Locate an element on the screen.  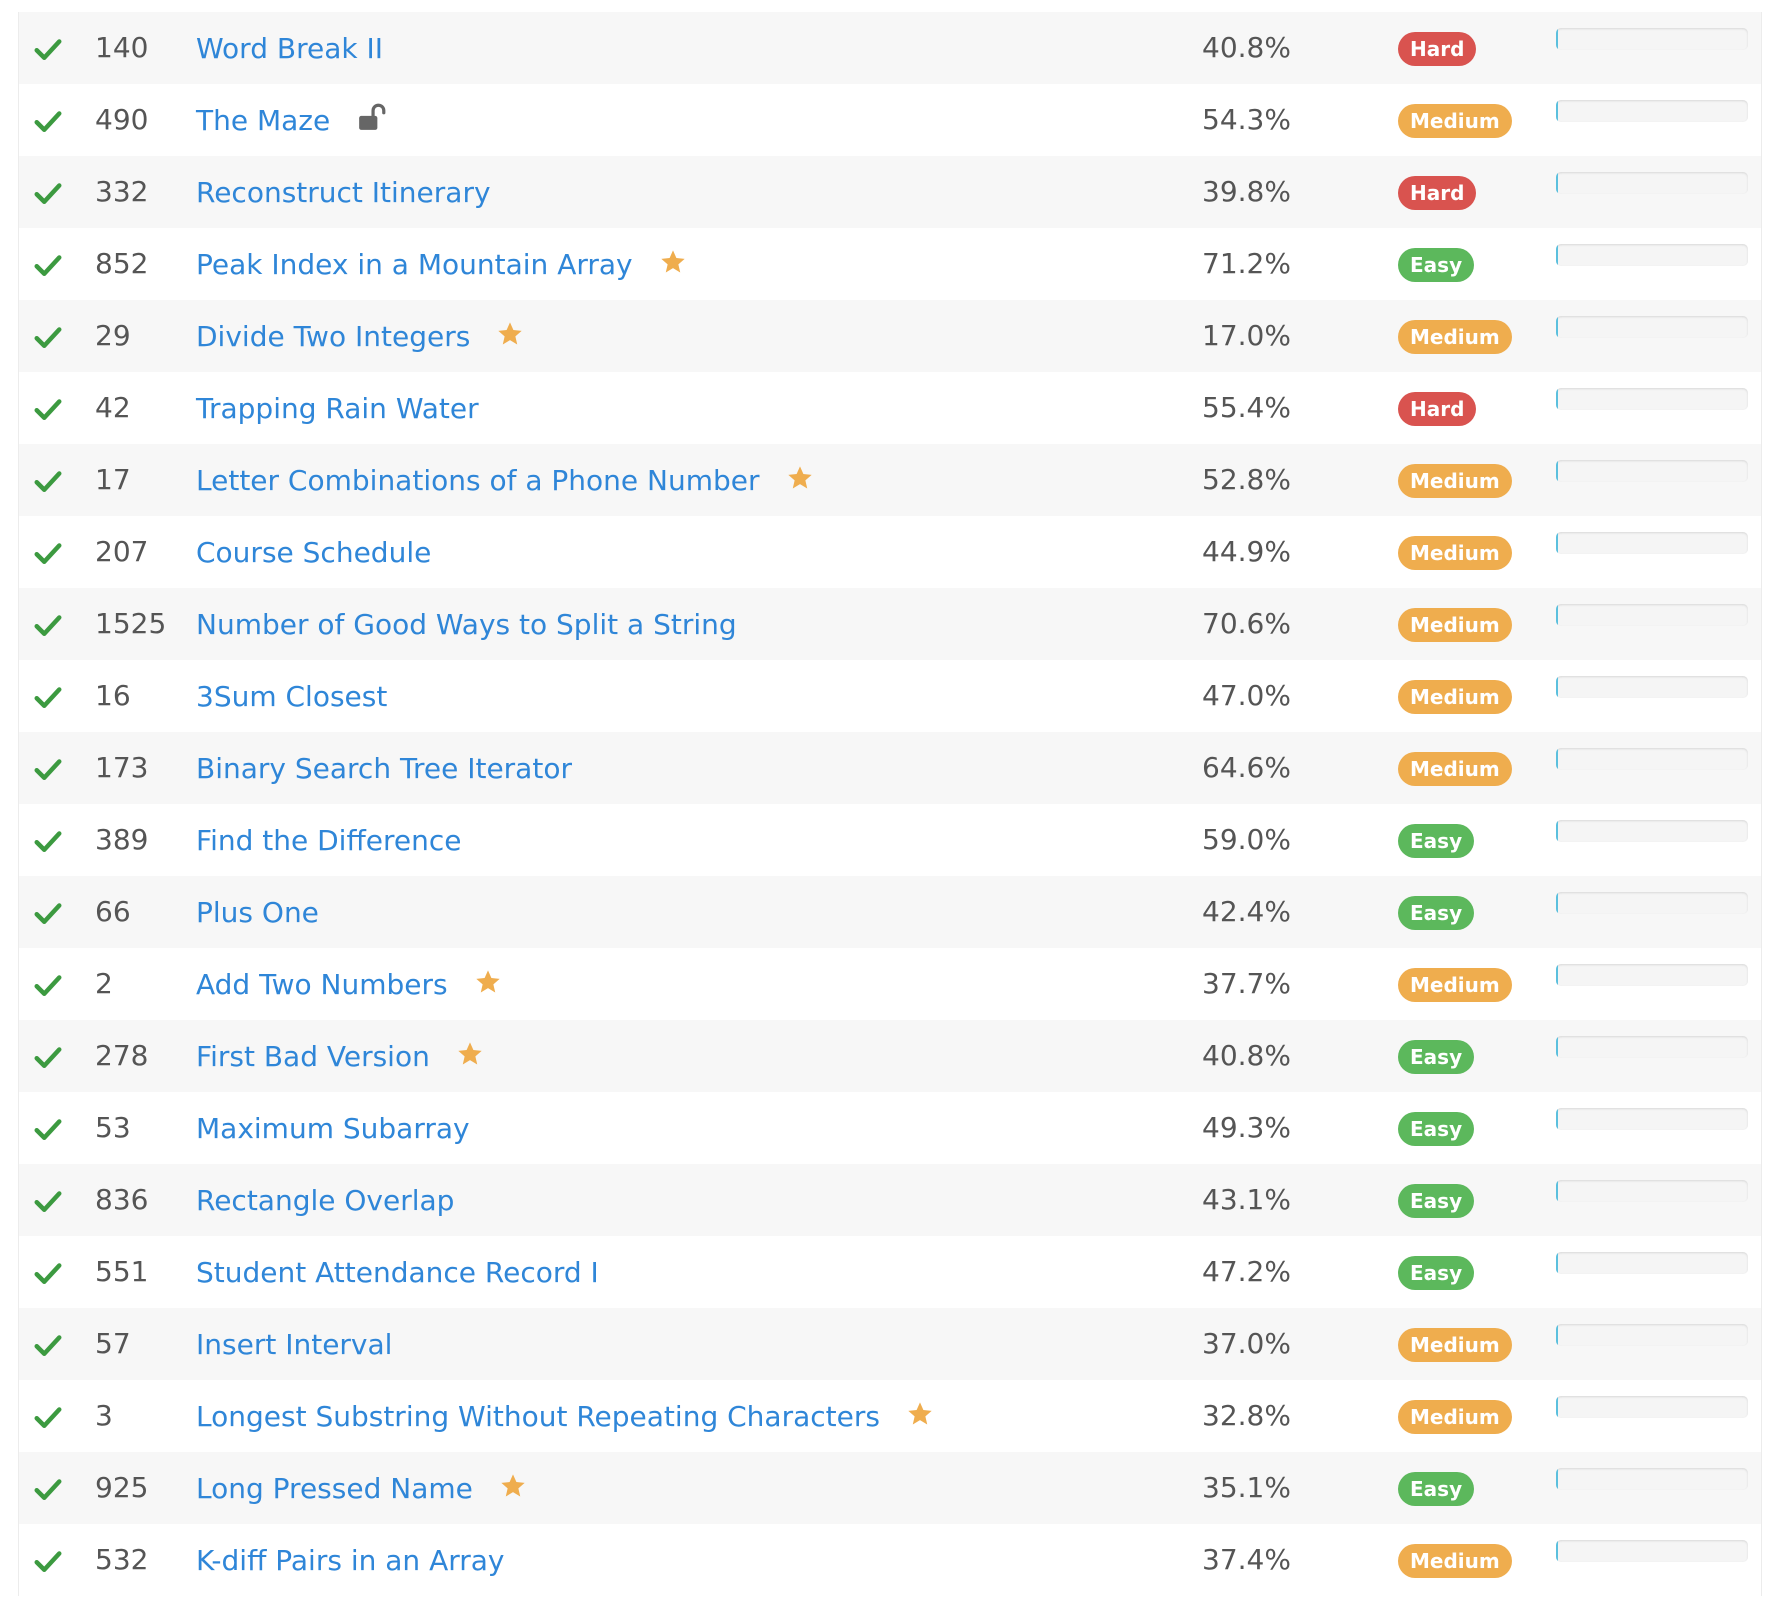
table-row: 2 Add Two Numbers 37.7% Medium is located at coordinates (890, 984).